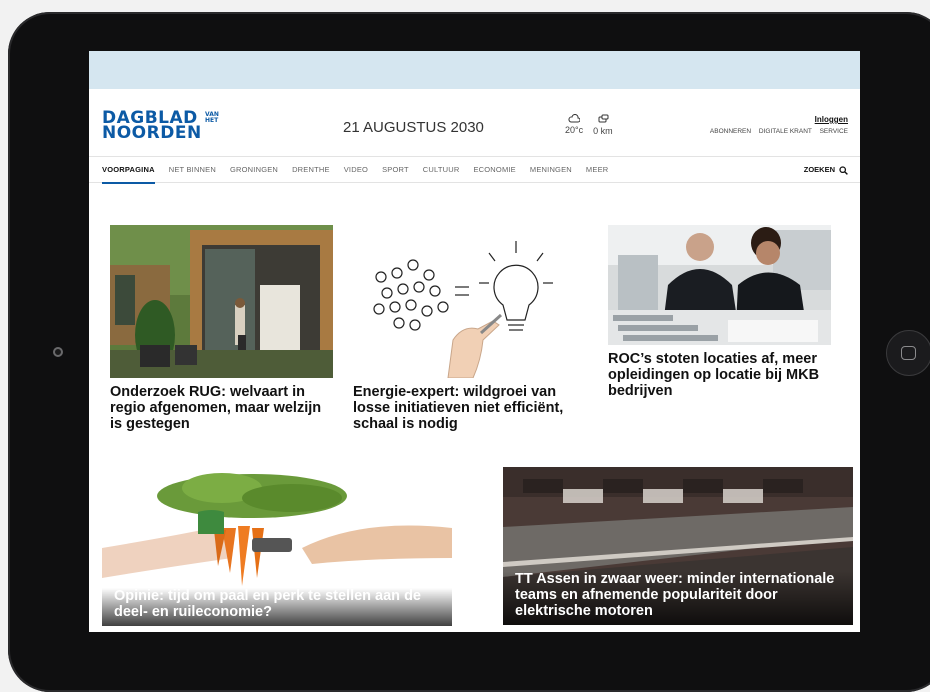 The image size is (930, 692). What do you see at coordinates (843, 170) in the screenshot?
I see `search-icon` at bounding box center [843, 170].